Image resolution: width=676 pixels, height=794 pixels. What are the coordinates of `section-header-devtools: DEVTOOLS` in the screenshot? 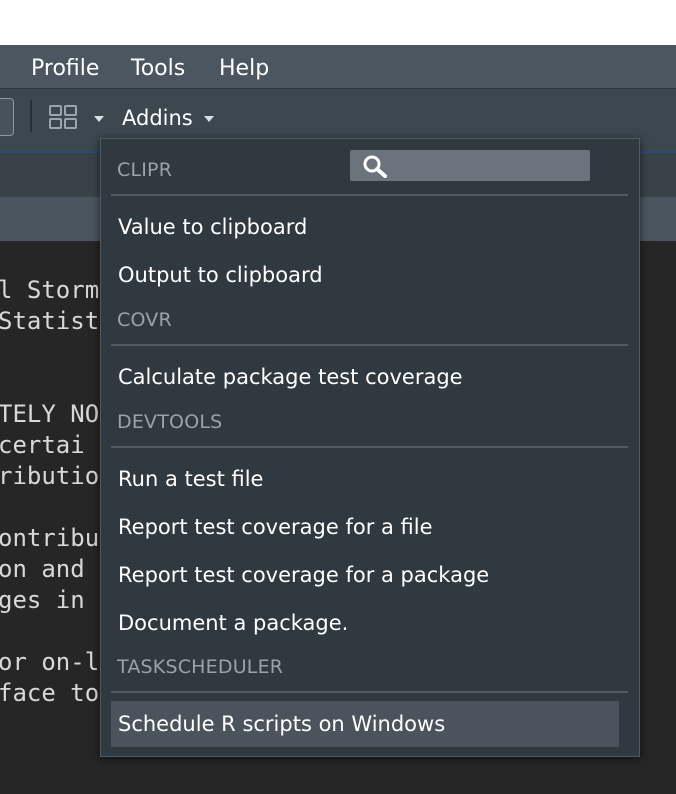 It's located at (170, 422).